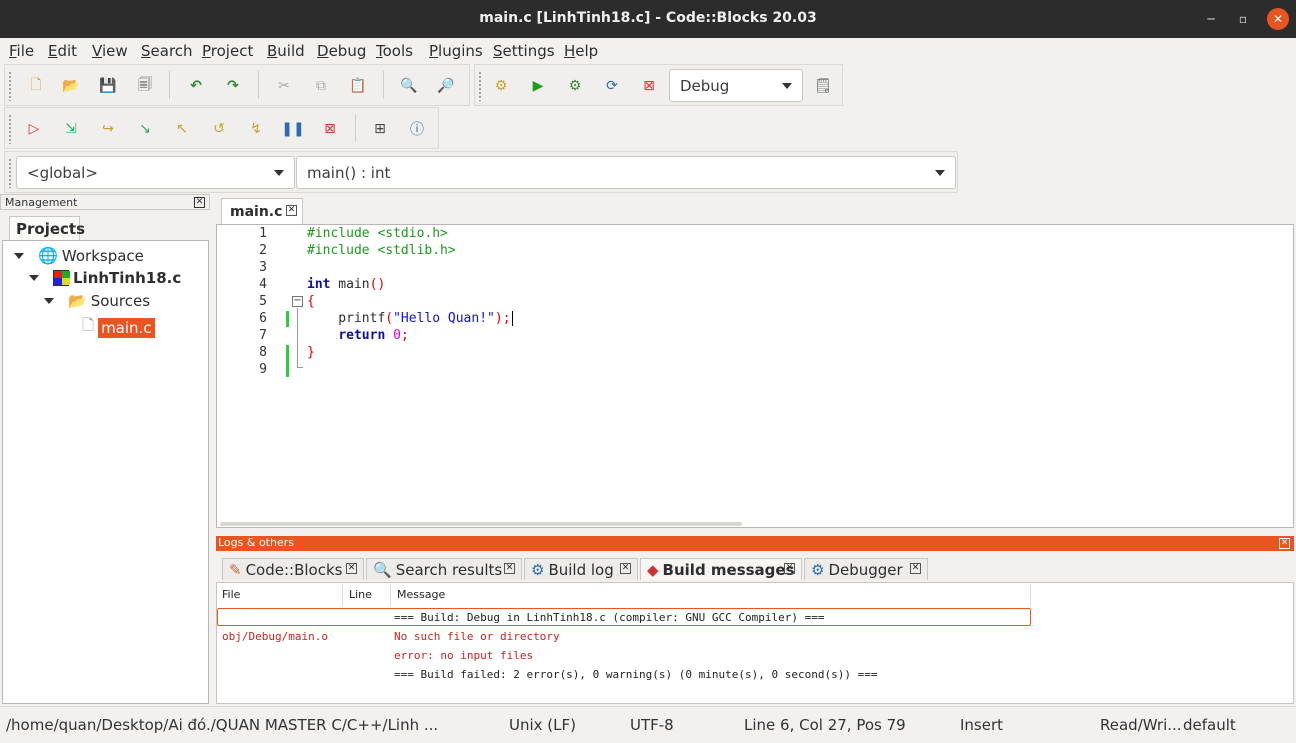 The height and width of the screenshot is (743, 1296). Describe the element at coordinates (360, 594) in the screenshot. I see `column-header-line: Line` at that location.